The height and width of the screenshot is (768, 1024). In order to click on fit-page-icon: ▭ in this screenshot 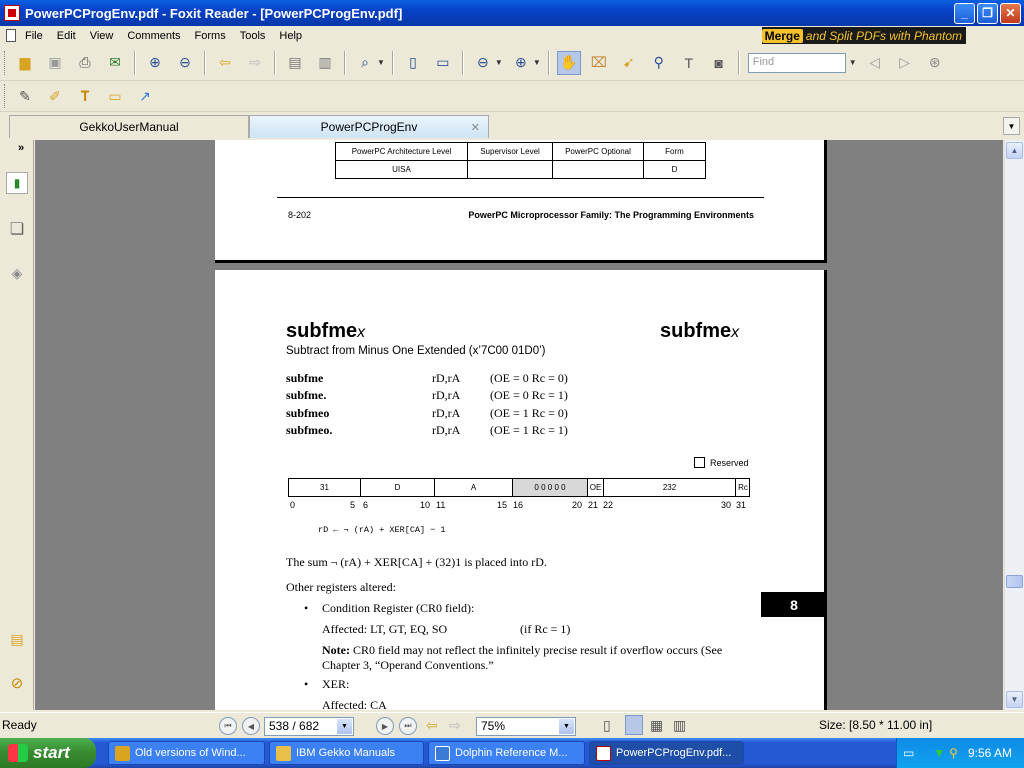, I will do `click(443, 63)`.